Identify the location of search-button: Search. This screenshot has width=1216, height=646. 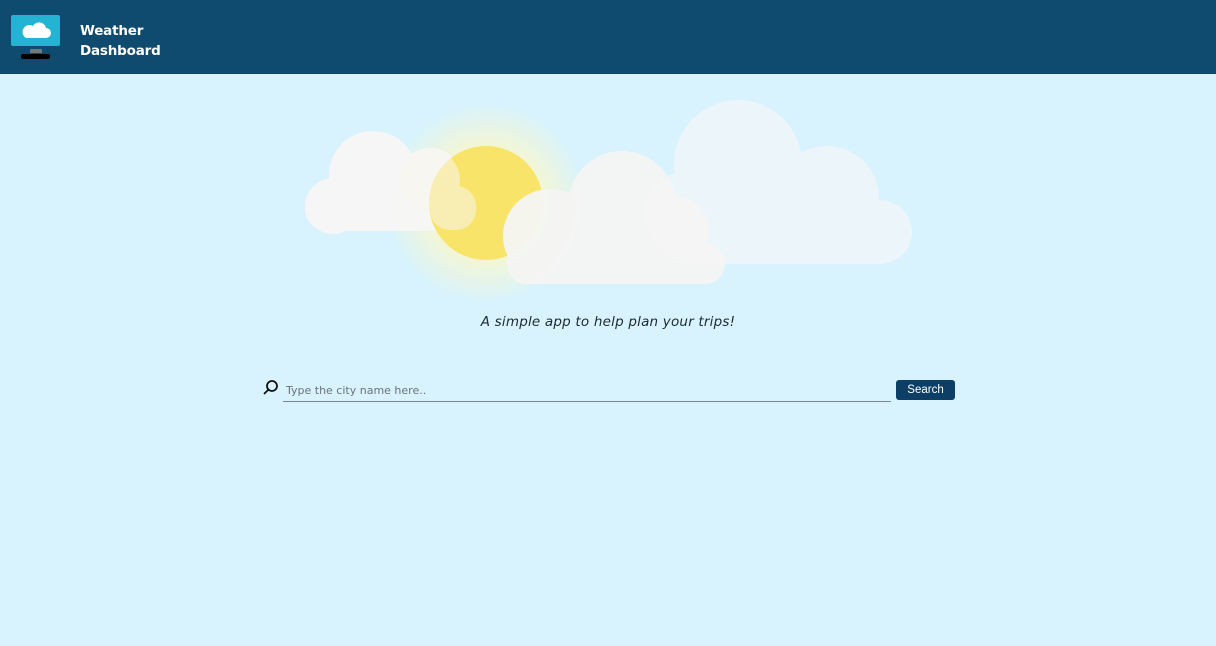
(925, 390).